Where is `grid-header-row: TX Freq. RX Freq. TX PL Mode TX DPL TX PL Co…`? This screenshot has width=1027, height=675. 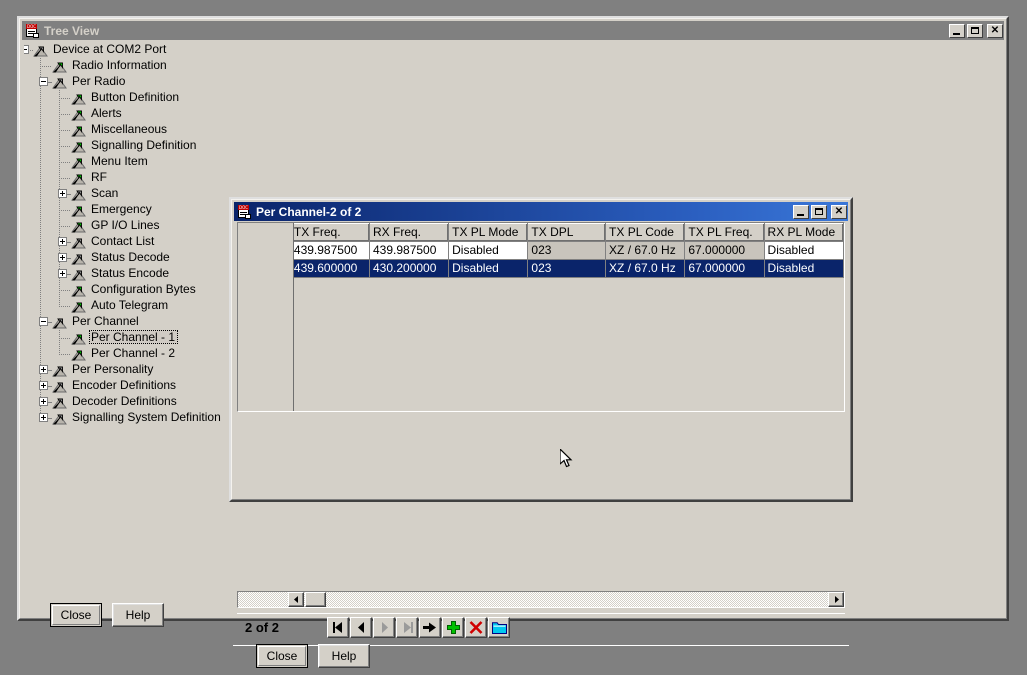 grid-header-row: TX Freq. RX Freq. TX PL Mode TX DPL TX PL Co… is located at coordinates (541, 232).